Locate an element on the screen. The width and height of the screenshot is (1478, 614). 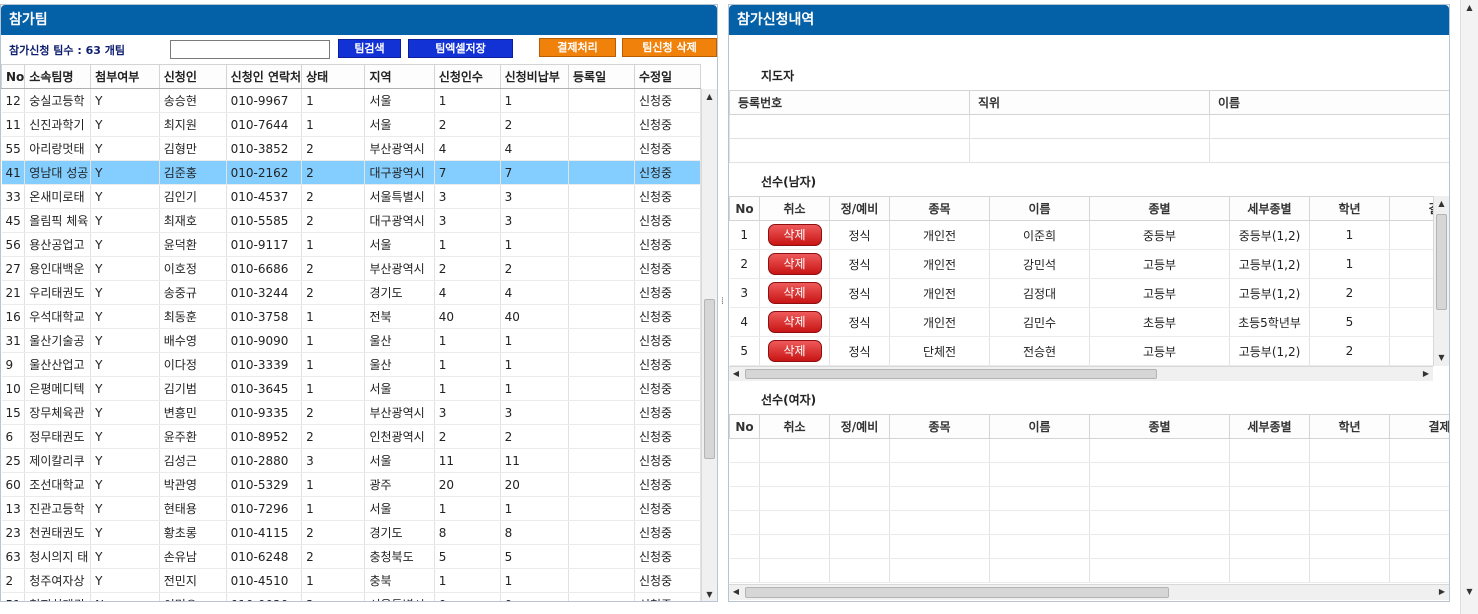
male-grid-hscrollbar: ◀ ▶ is located at coordinates (1081, 373).